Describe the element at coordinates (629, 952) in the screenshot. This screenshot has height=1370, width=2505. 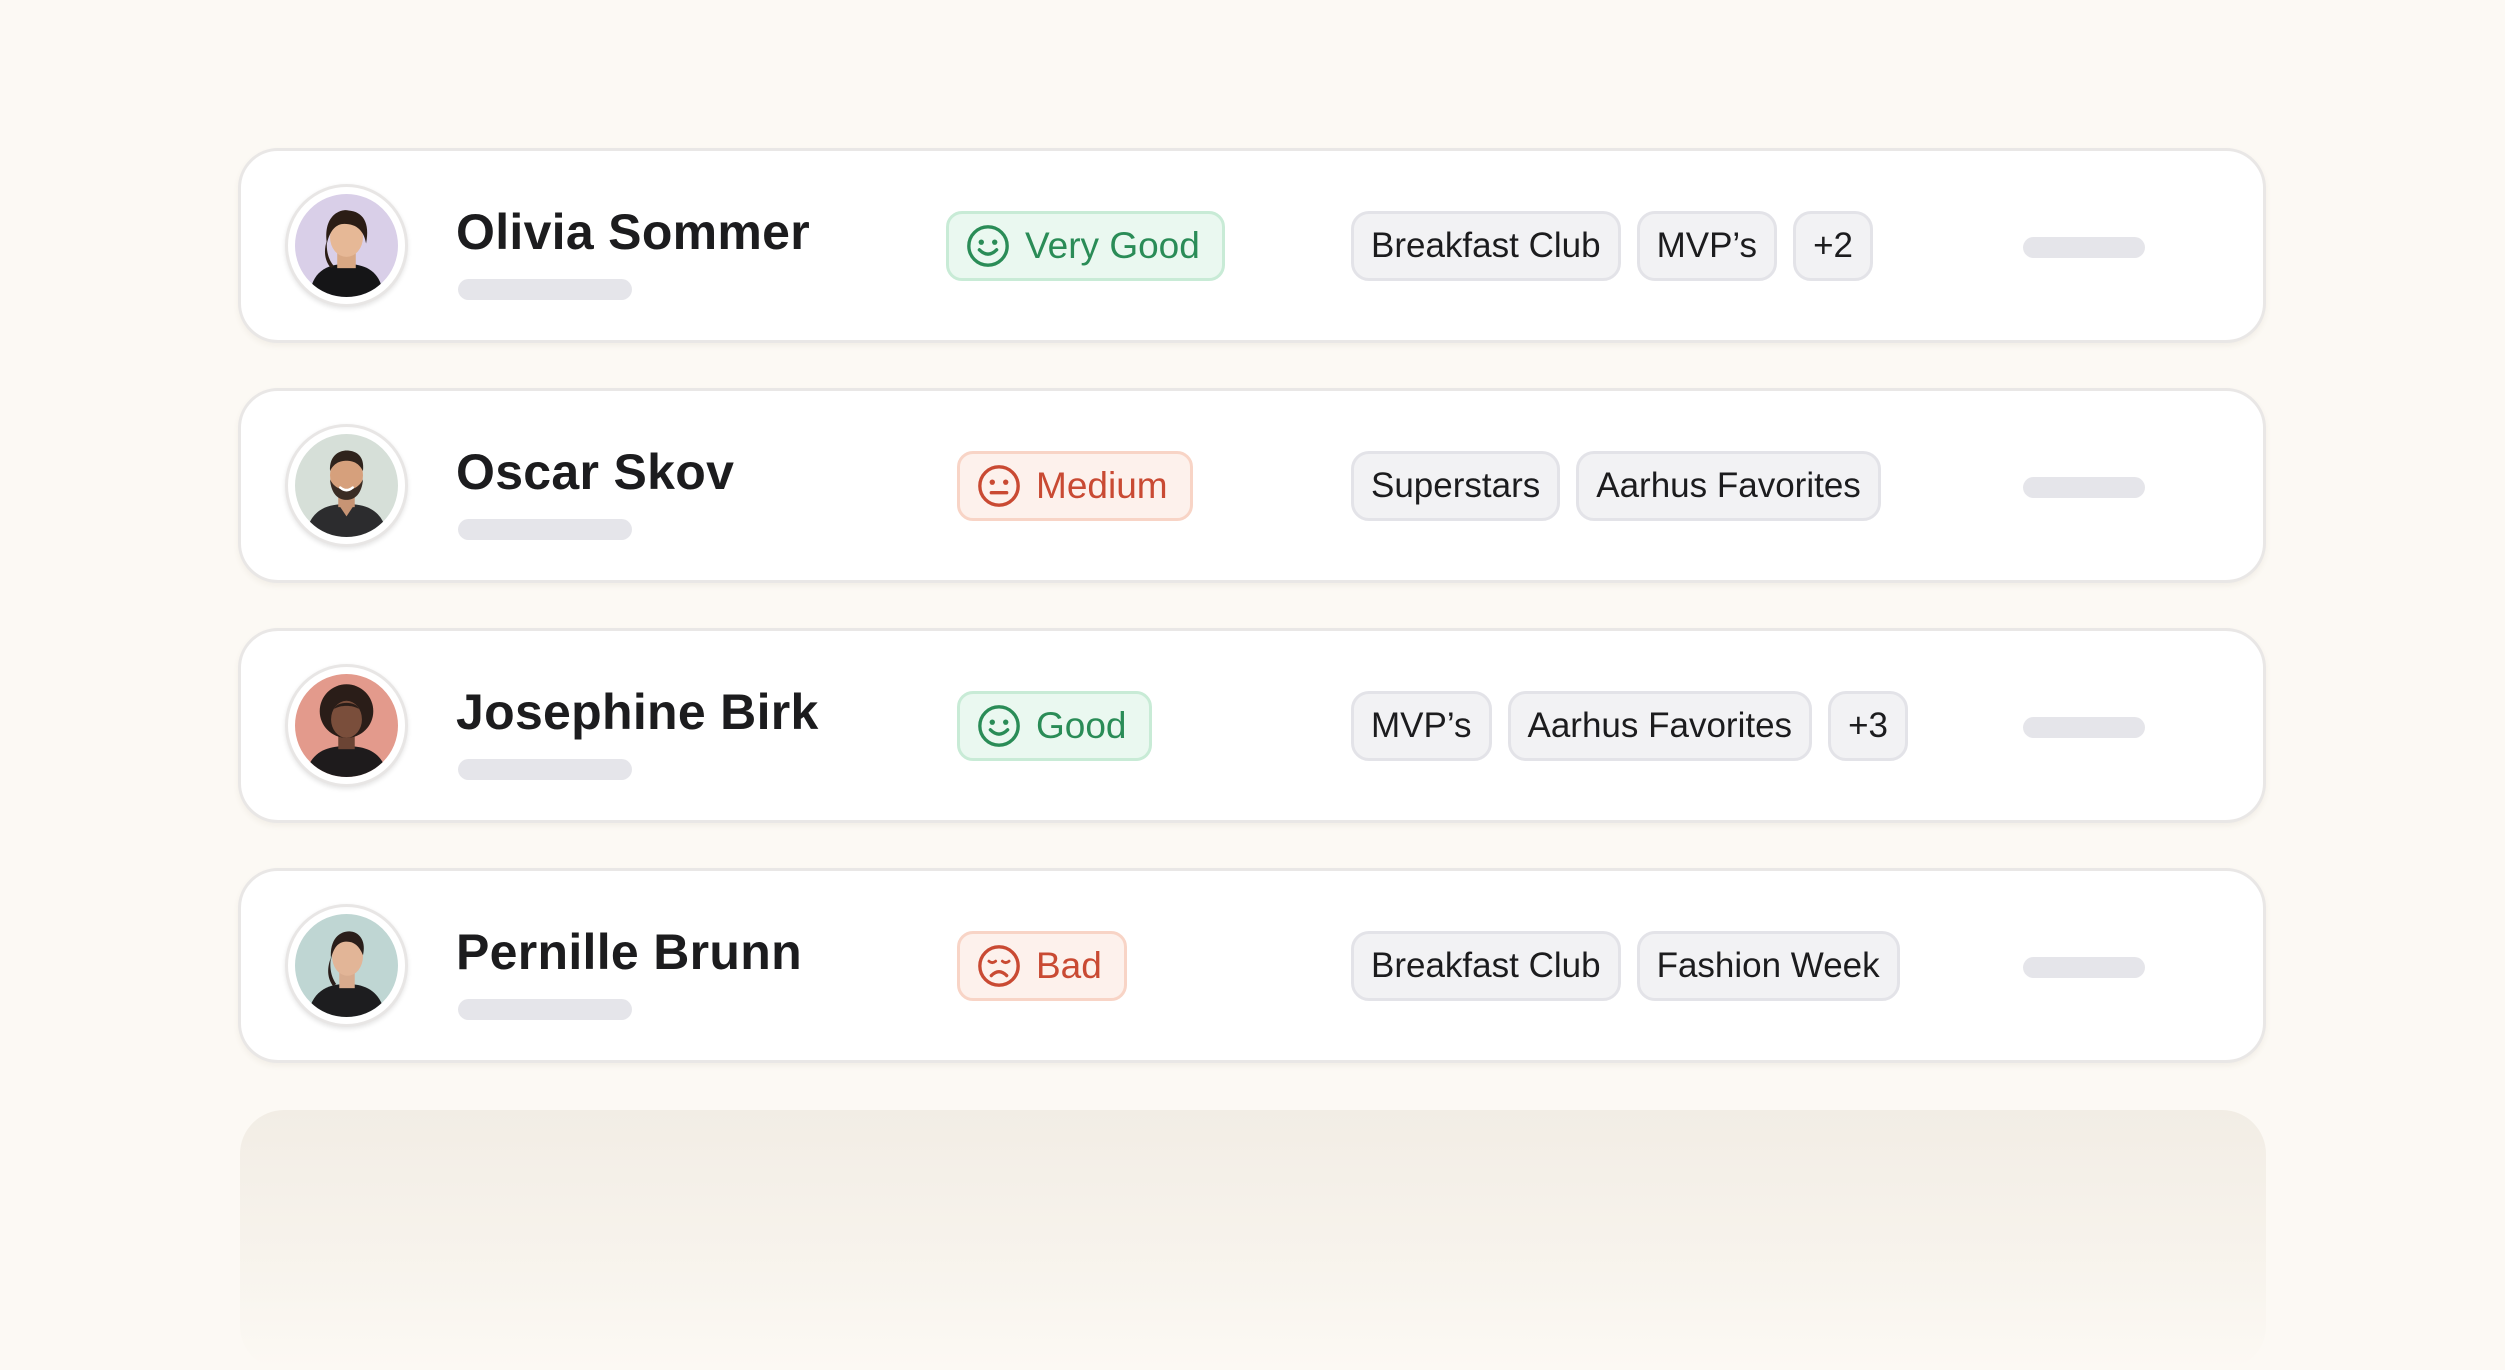
I see `person-name: Pernille Brunn` at that location.